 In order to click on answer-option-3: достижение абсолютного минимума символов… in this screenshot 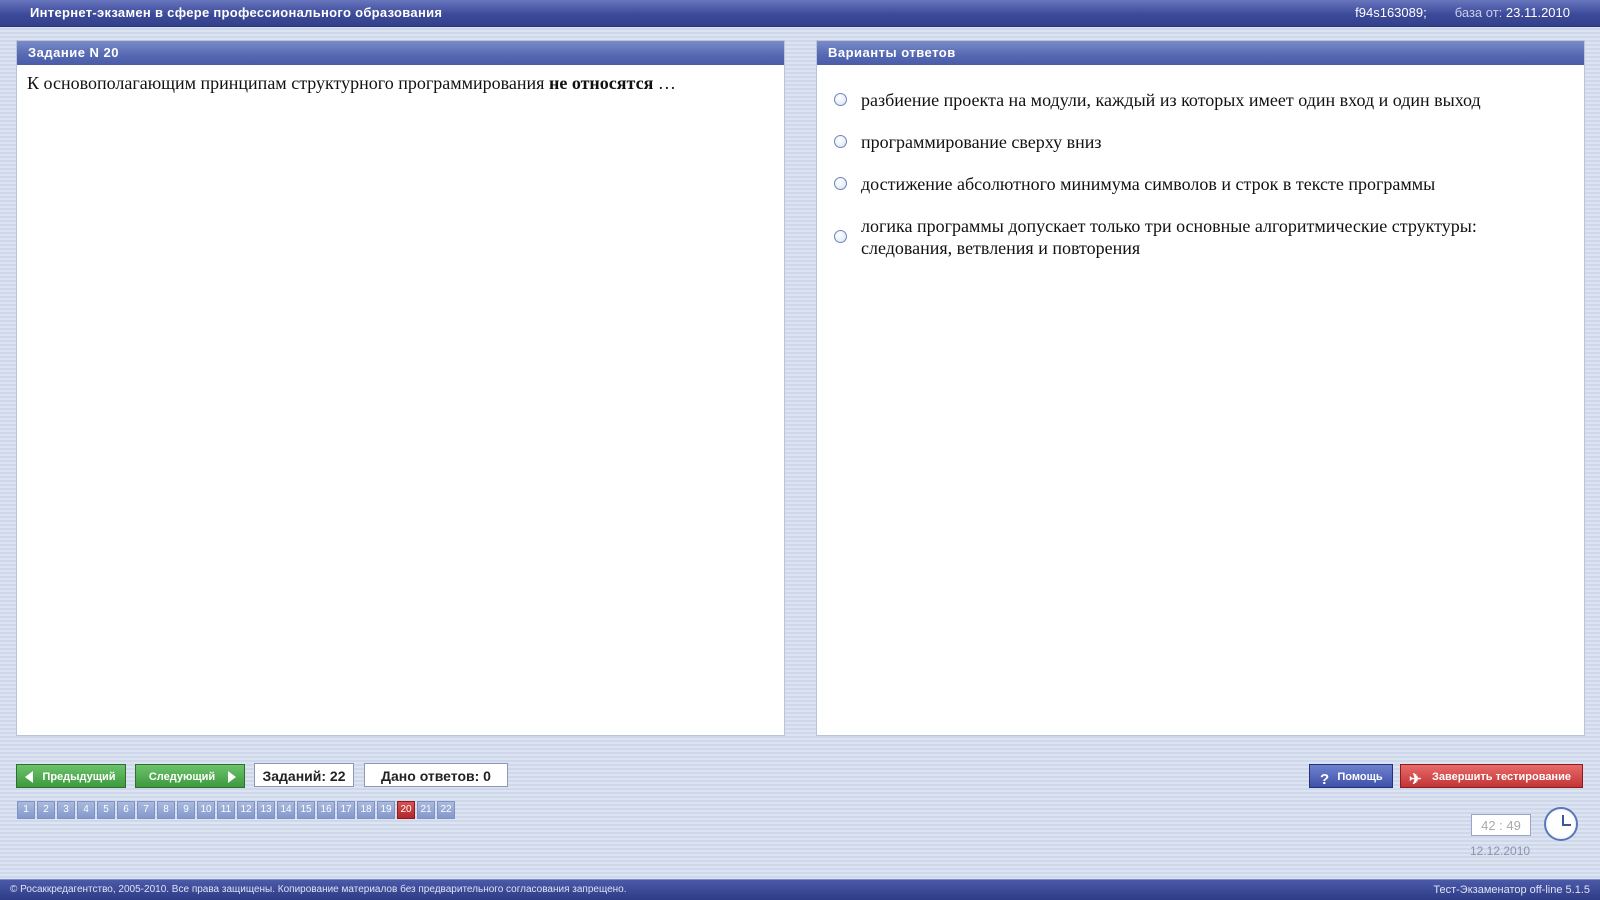, I will do `click(1200, 184)`.